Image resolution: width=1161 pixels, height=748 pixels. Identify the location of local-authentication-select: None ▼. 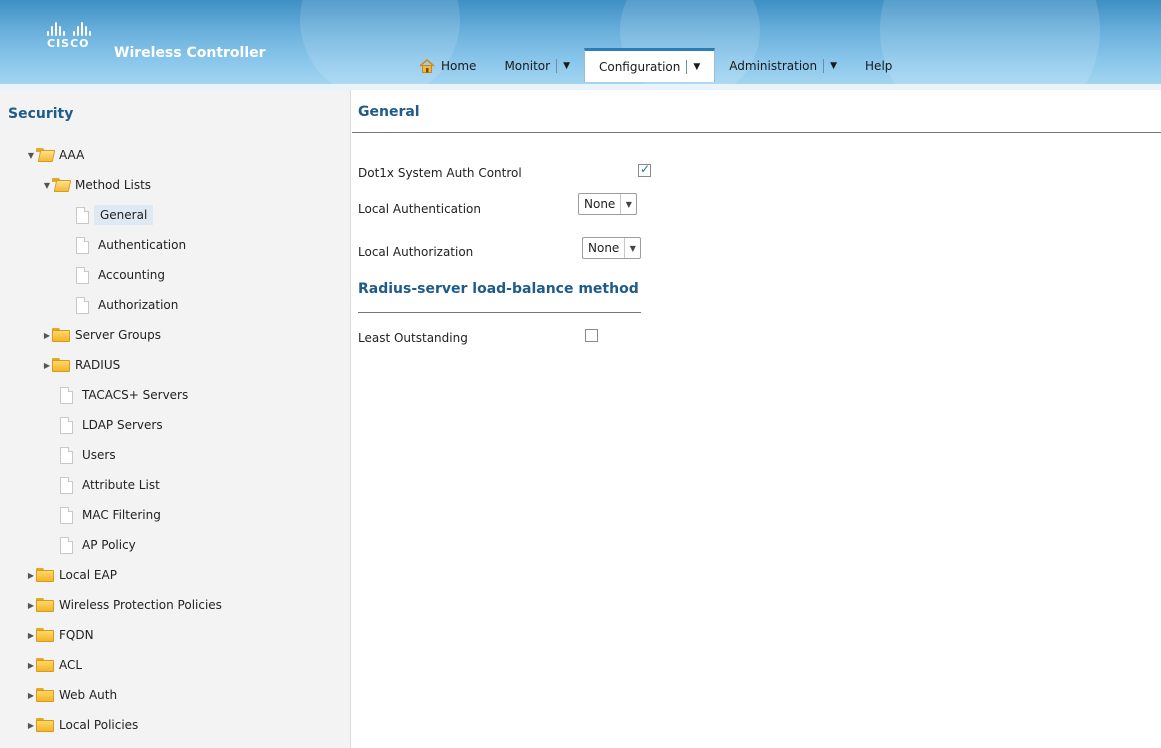
(608, 204).